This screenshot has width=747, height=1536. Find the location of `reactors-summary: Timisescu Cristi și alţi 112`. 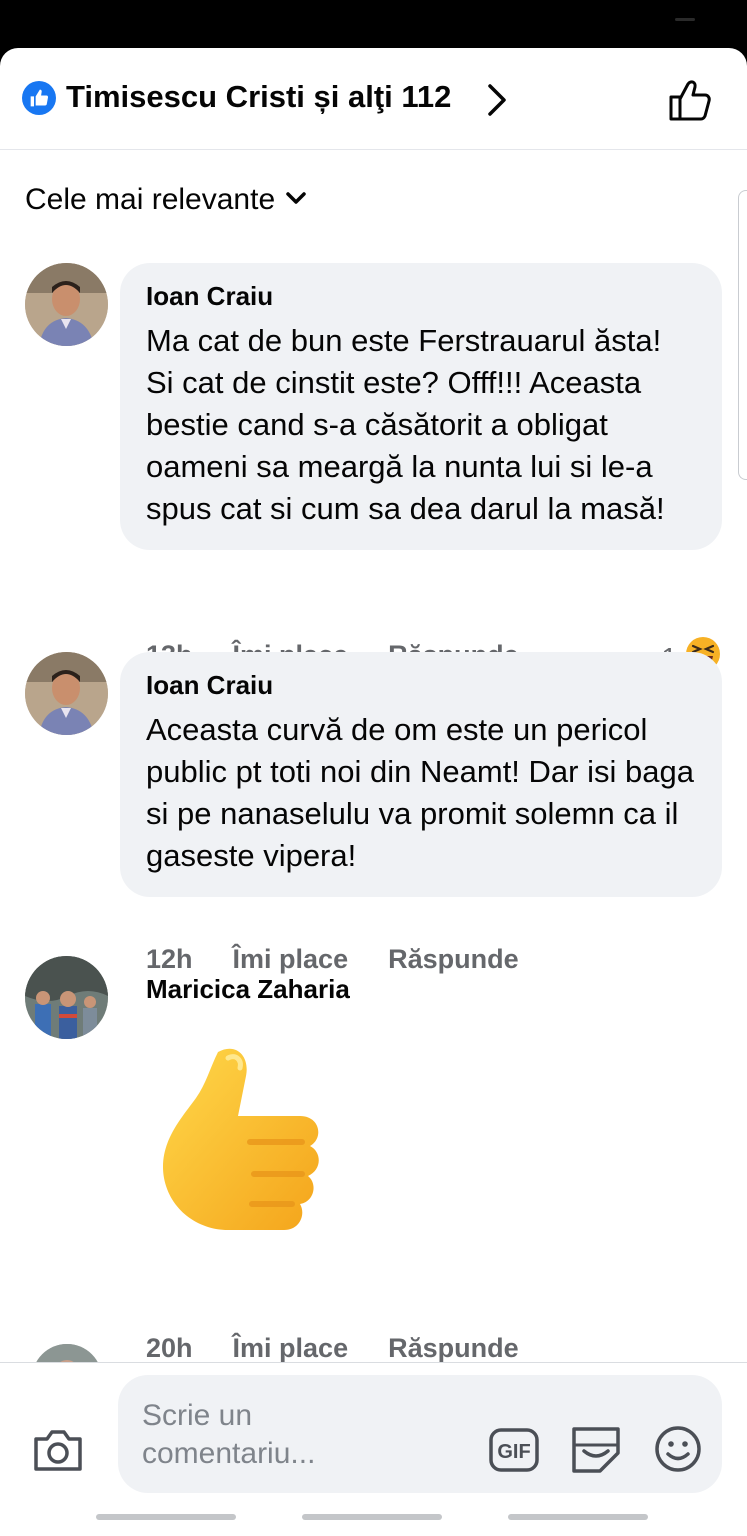

reactors-summary: Timisescu Cristi și alţi 112 is located at coordinates (258, 97).